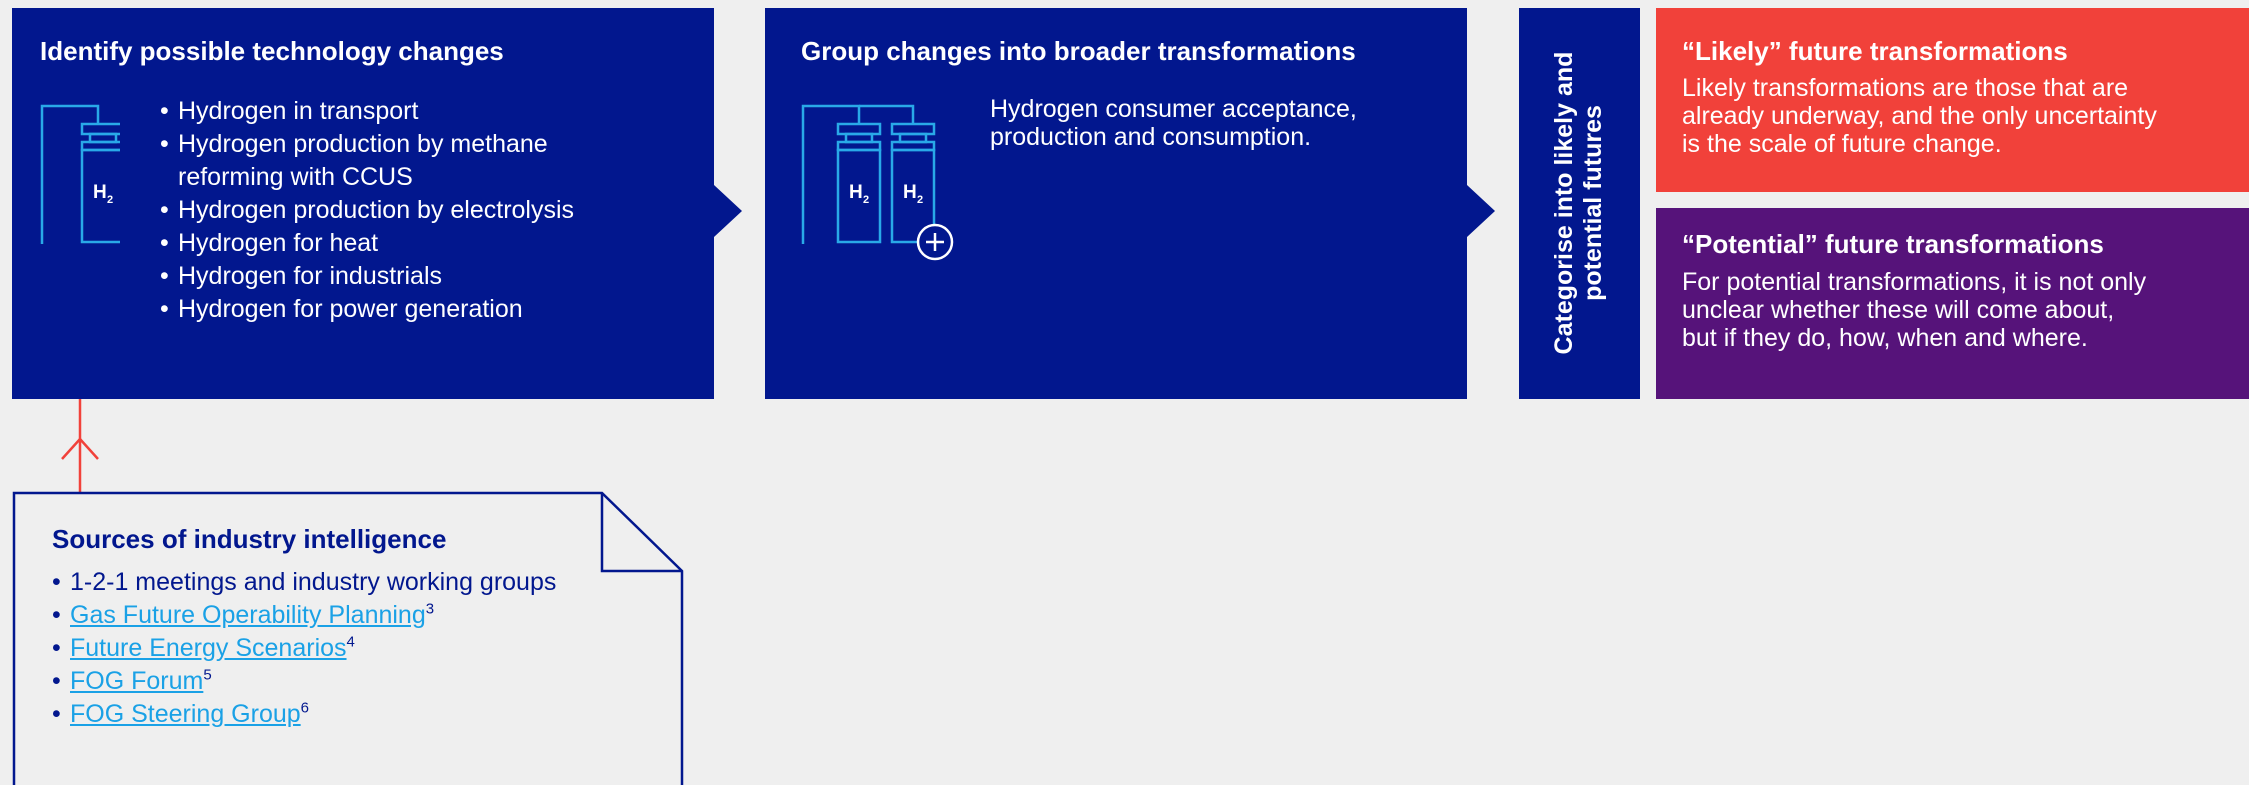 This screenshot has height=785, width=2249. What do you see at coordinates (1842, 144) in the screenshot?
I see `likely-description-line: is the scale of future change.` at bounding box center [1842, 144].